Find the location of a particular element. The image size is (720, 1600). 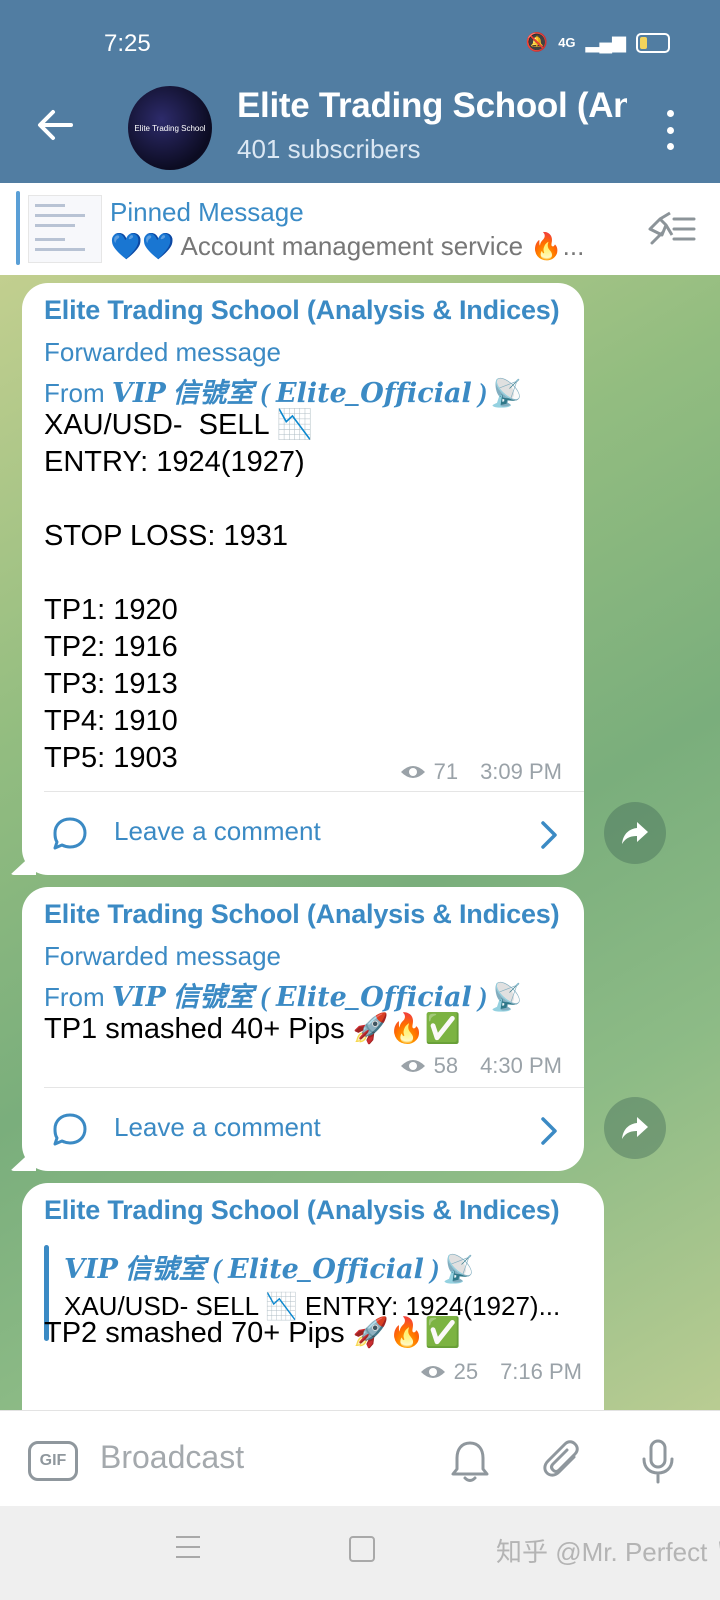

arrow-left-icon is located at coordinates (55, 125).